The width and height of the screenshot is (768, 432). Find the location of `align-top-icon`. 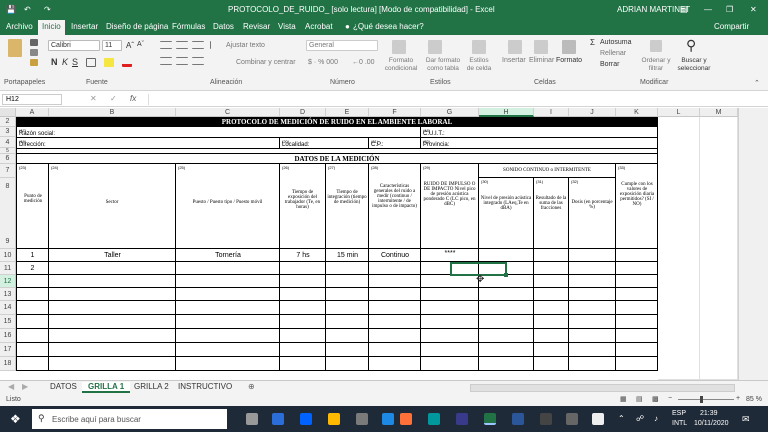

align-top-icon is located at coordinates (166, 45).